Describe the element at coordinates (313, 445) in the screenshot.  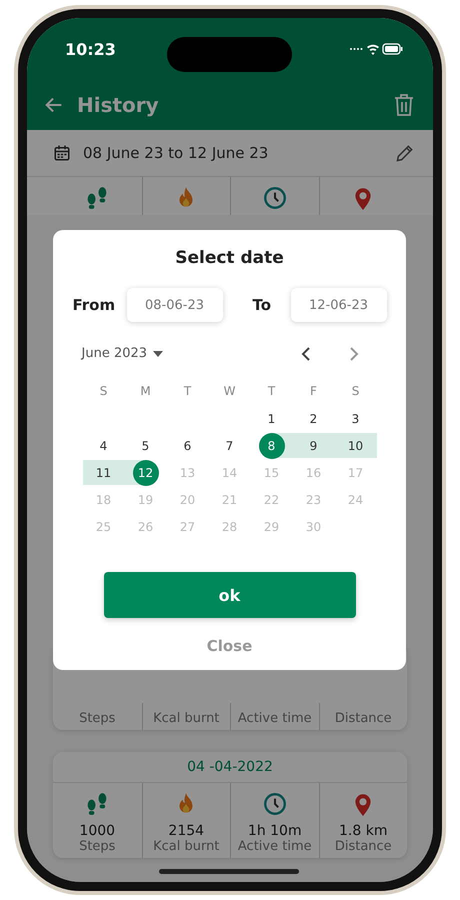
I see `calendar-day: 9` at that location.